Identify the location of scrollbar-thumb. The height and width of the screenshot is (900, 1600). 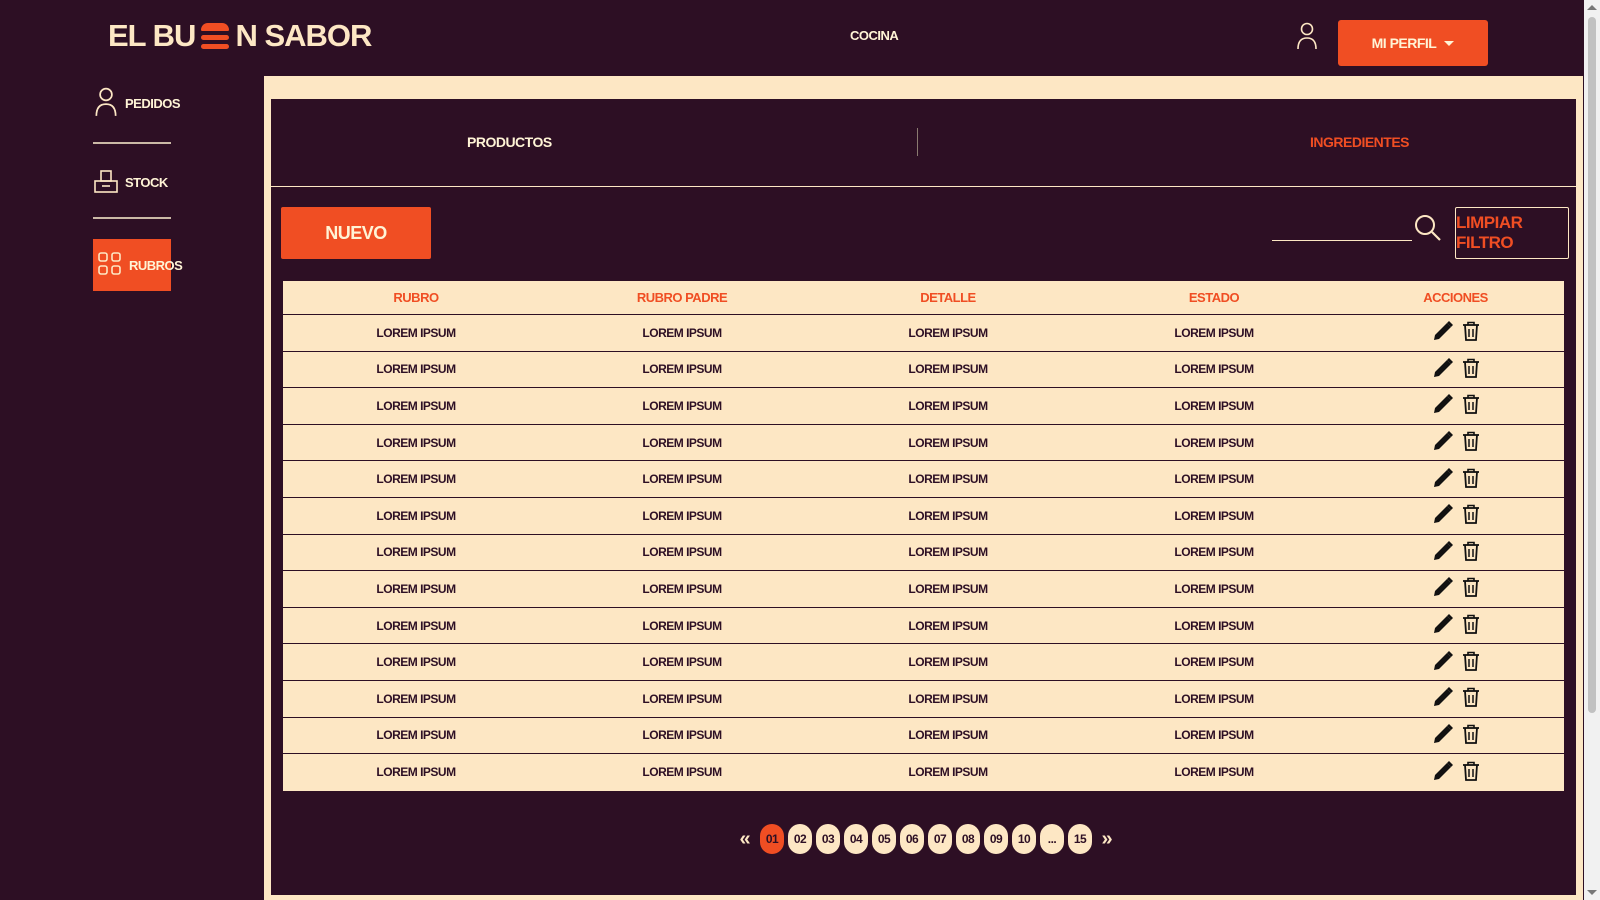
(1592, 365).